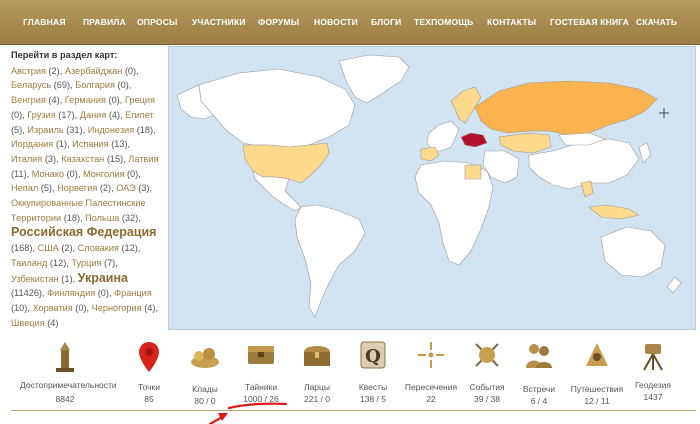 Image resolution: width=700 pixels, height=424 pixels. What do you see at coordinates (66, 114) in the screenshot?
I see `country-count: (17)` at bounding box center [66, 114].